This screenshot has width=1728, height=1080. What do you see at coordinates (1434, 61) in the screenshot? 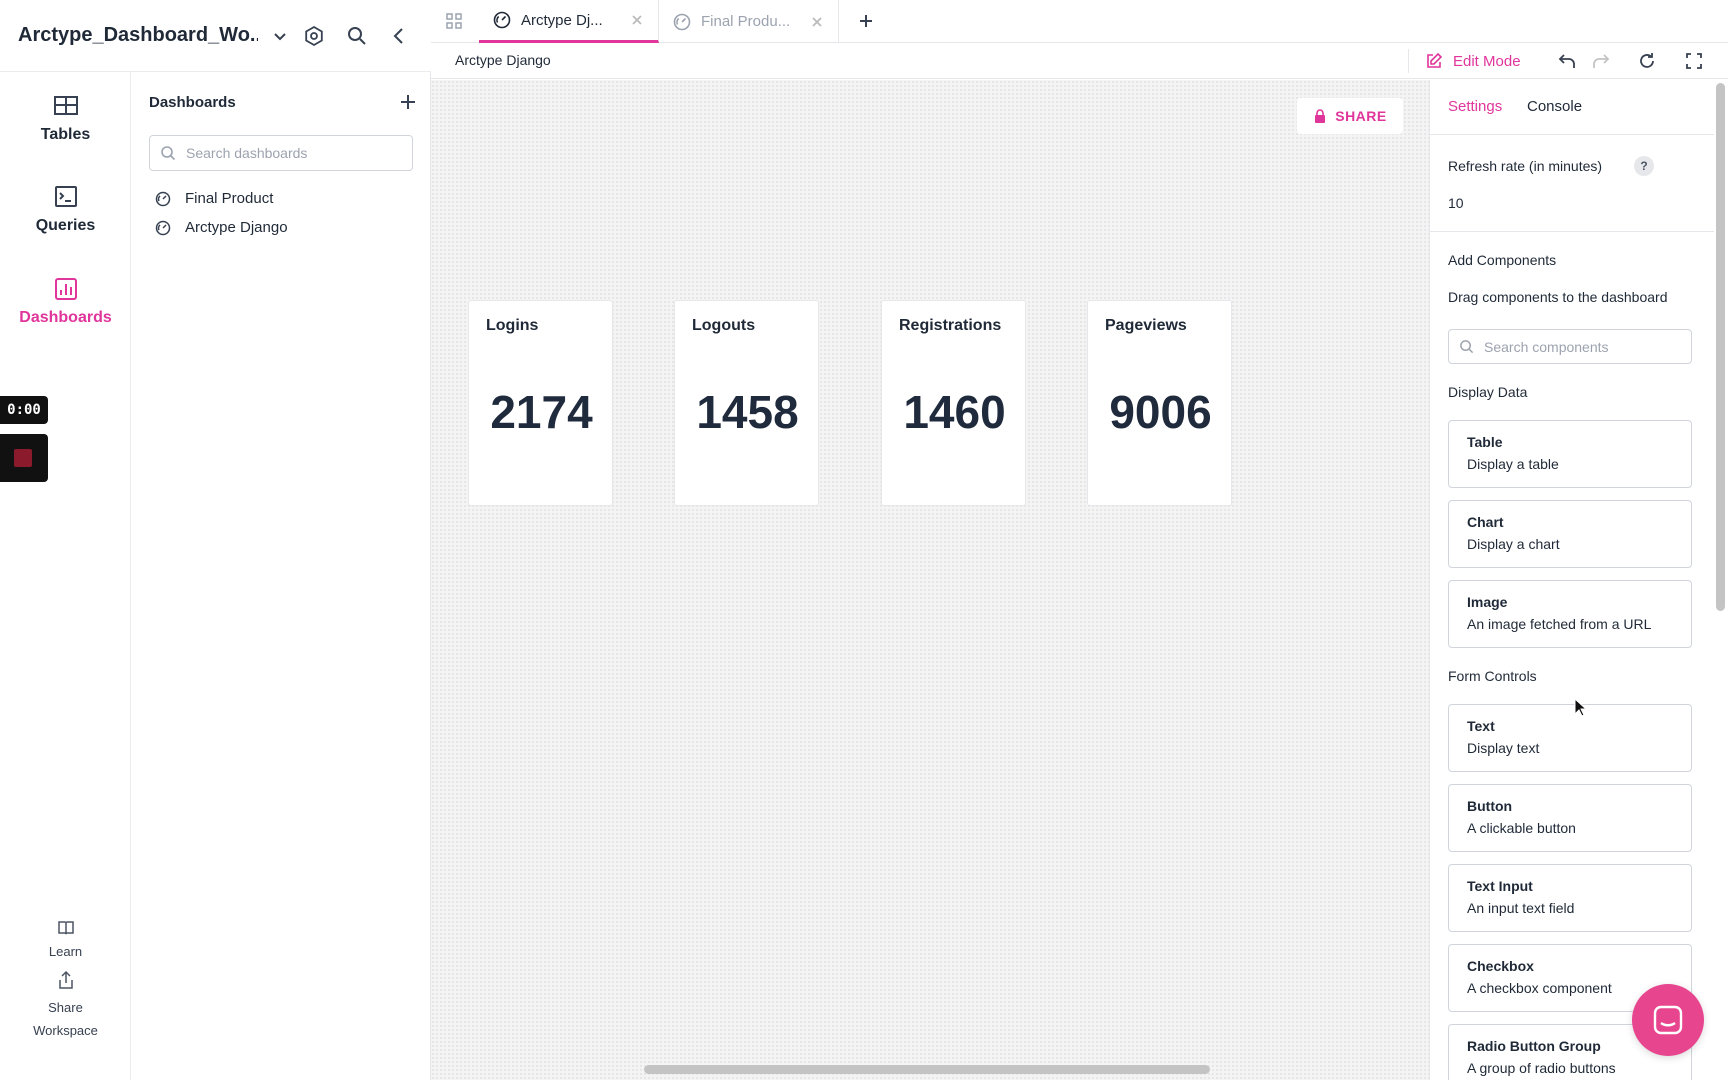
I see `edit-icon` at bounding box center [1434, 61].